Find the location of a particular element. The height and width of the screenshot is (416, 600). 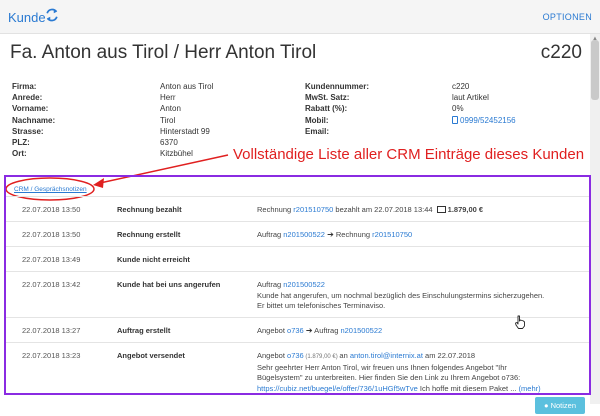

info-value: Tirol is located at coordinates (168, 120).